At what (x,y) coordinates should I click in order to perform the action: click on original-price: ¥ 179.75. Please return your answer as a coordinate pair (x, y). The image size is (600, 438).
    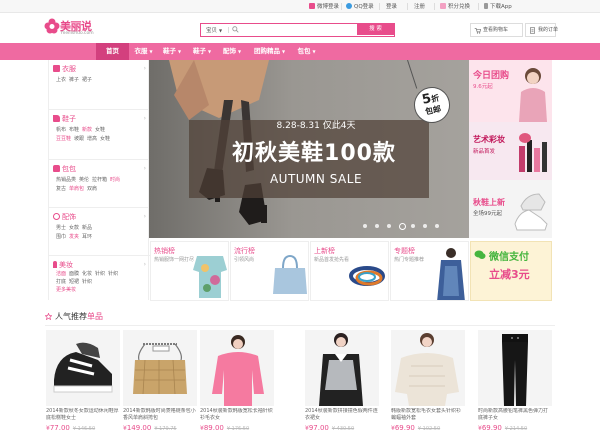
    Looking at the image, I should click on (165, 429).